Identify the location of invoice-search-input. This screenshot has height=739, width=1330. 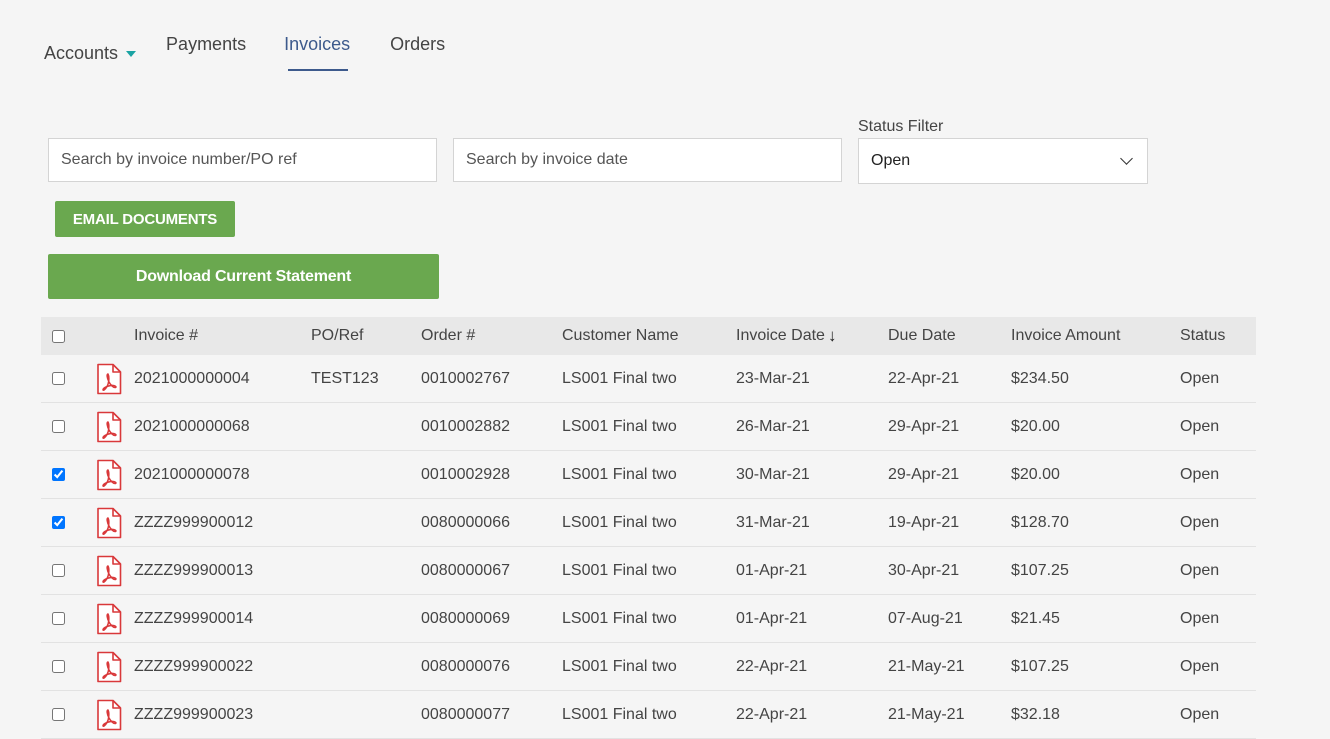
(242, 160).